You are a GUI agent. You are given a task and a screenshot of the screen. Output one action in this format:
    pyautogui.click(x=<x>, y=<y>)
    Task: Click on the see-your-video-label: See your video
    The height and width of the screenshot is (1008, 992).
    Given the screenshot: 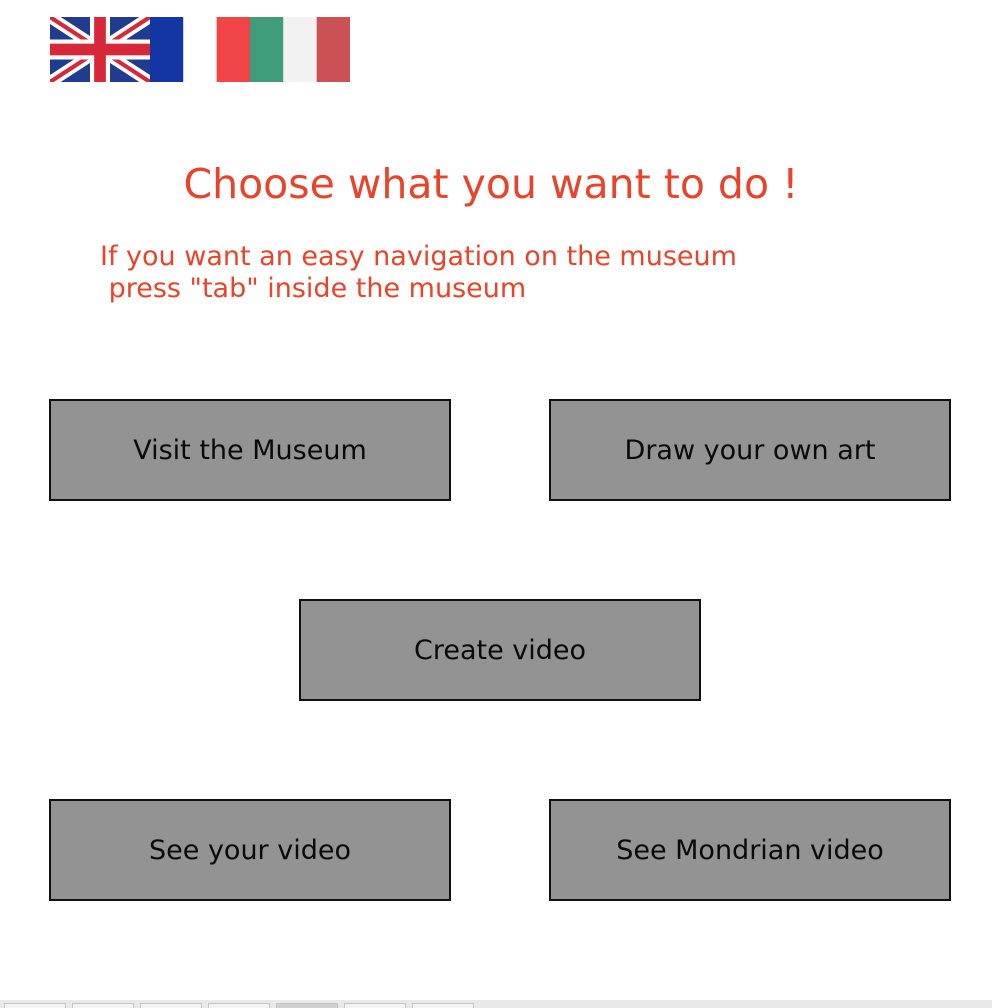 What is the action you would take?
    pyautogui.click(x=250, y=850)
    